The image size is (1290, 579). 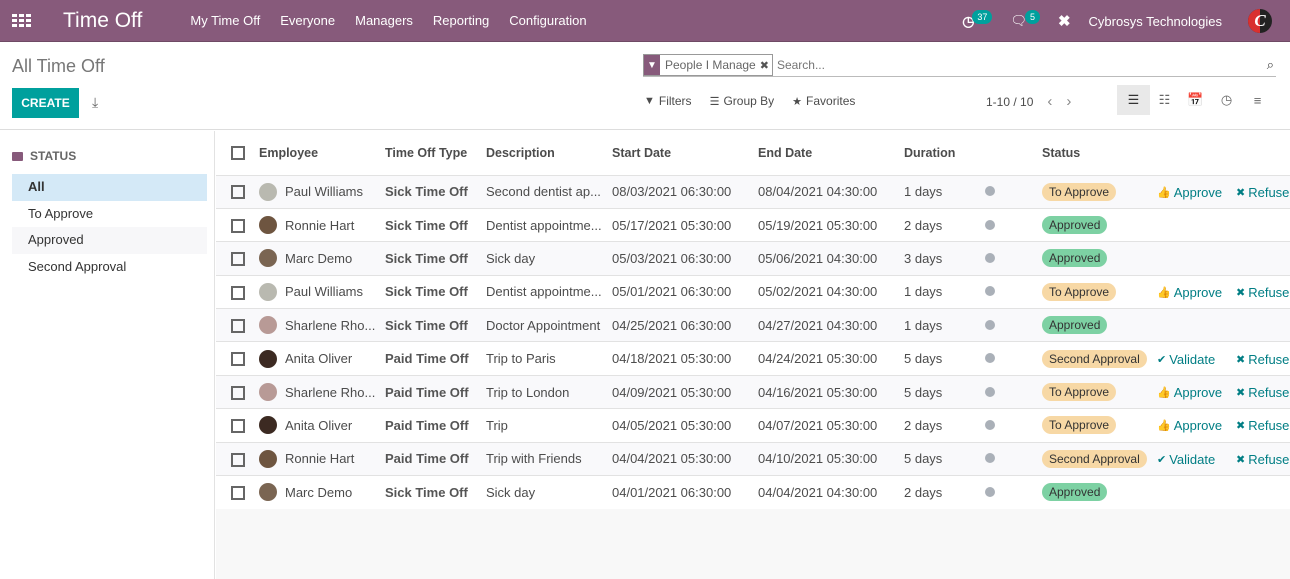 I want to click on menu-configuration: Configuration, so click(x=547, y=20).